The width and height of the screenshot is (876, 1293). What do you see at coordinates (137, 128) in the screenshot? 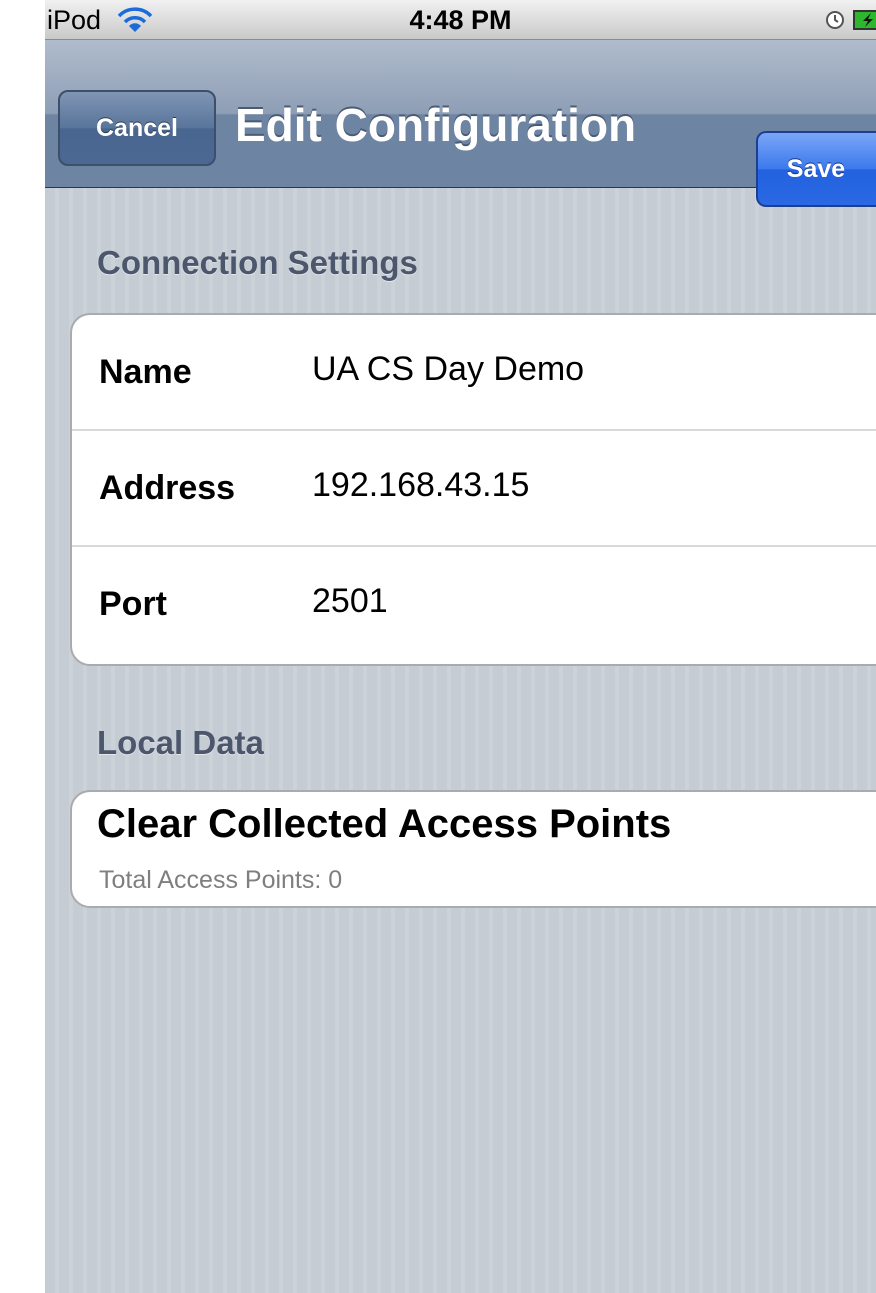
I see `cancel-button: Cancel` at bounding box center [137, 128].